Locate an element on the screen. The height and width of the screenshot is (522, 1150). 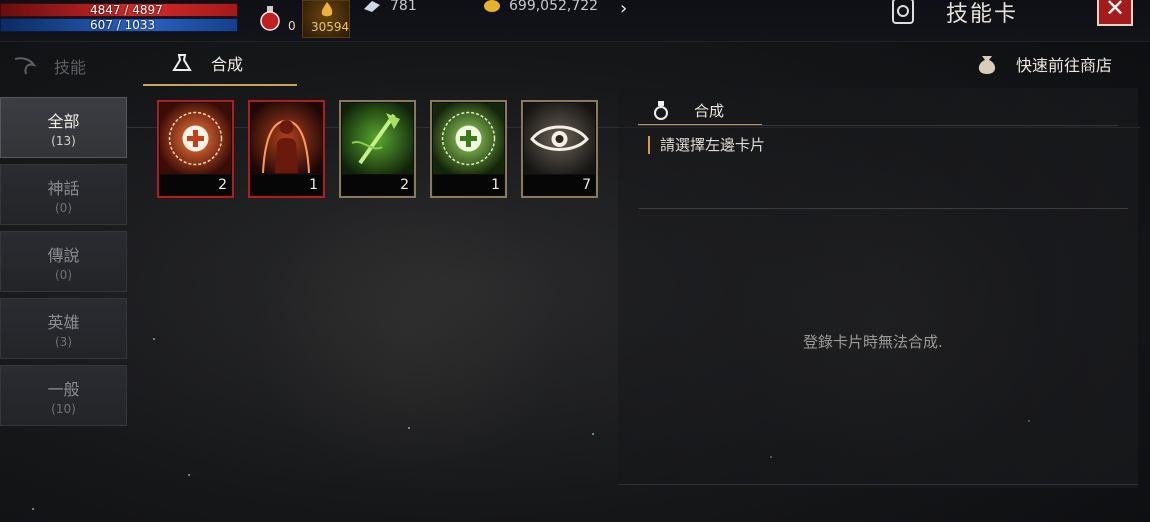
sidebar-item-count: (3) is located at coordinates (63, 342).